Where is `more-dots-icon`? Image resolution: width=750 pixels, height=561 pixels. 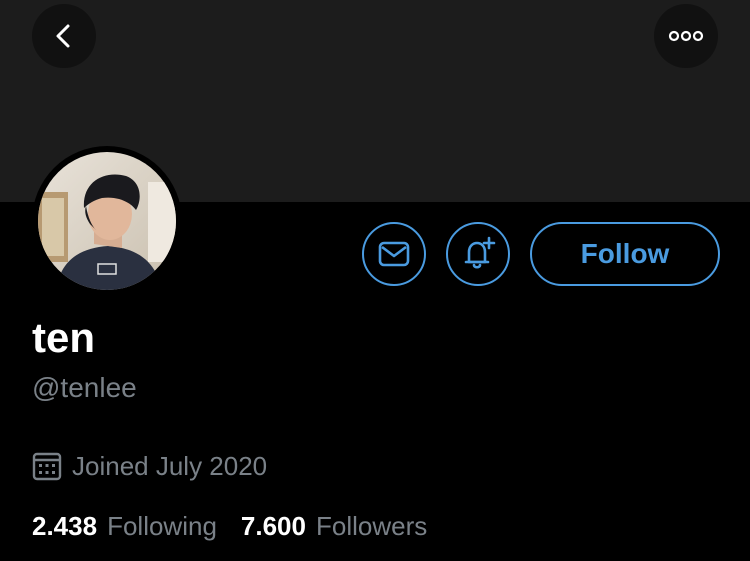 more-dots-icon is located at coordinates (686, 36).